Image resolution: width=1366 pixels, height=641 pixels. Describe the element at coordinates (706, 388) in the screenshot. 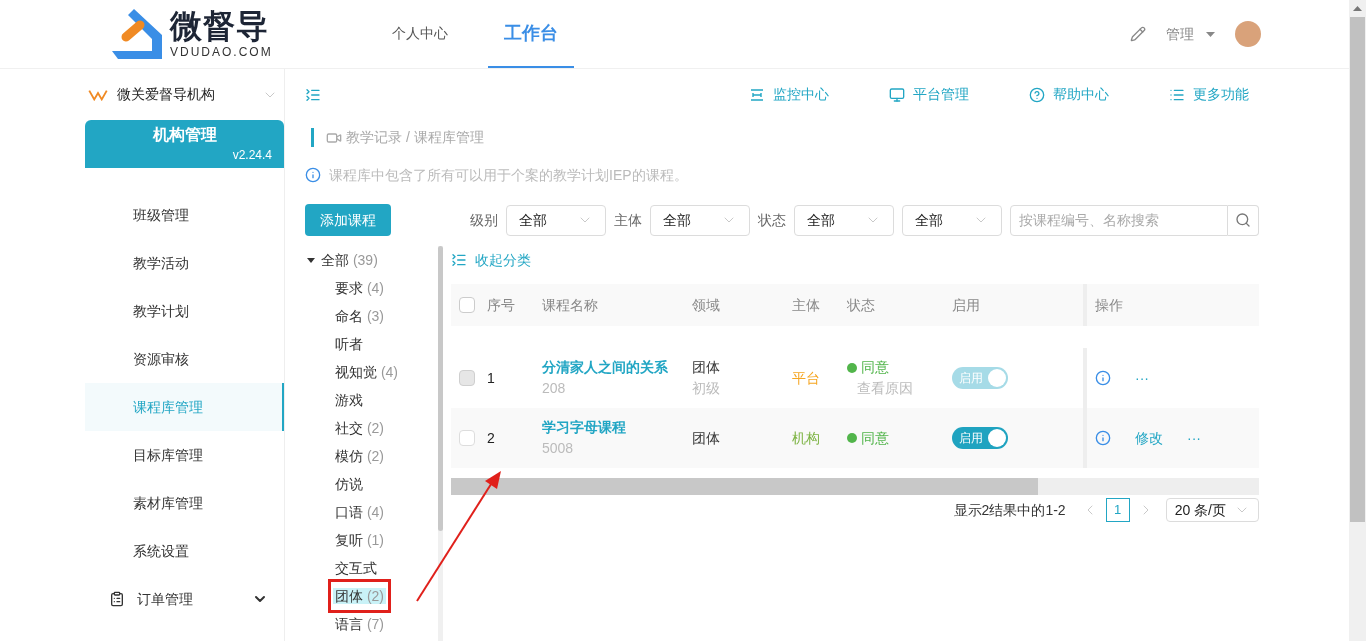

I see `table-cell-text: 初级` at that location.